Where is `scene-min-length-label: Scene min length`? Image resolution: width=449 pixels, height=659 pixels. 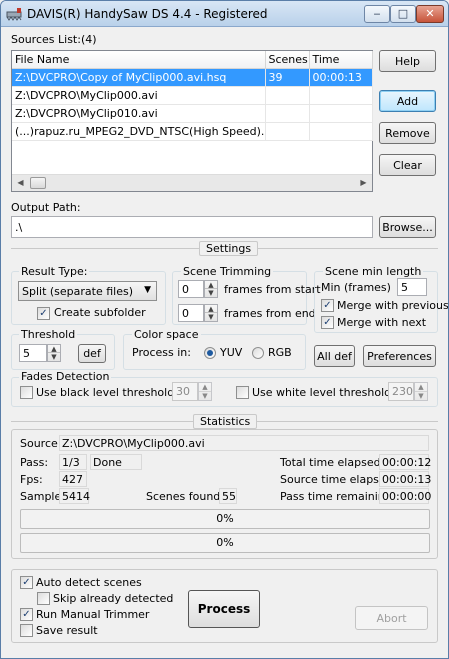
scene-min-length-label: Scene min length is located at coordinates (373, 271).